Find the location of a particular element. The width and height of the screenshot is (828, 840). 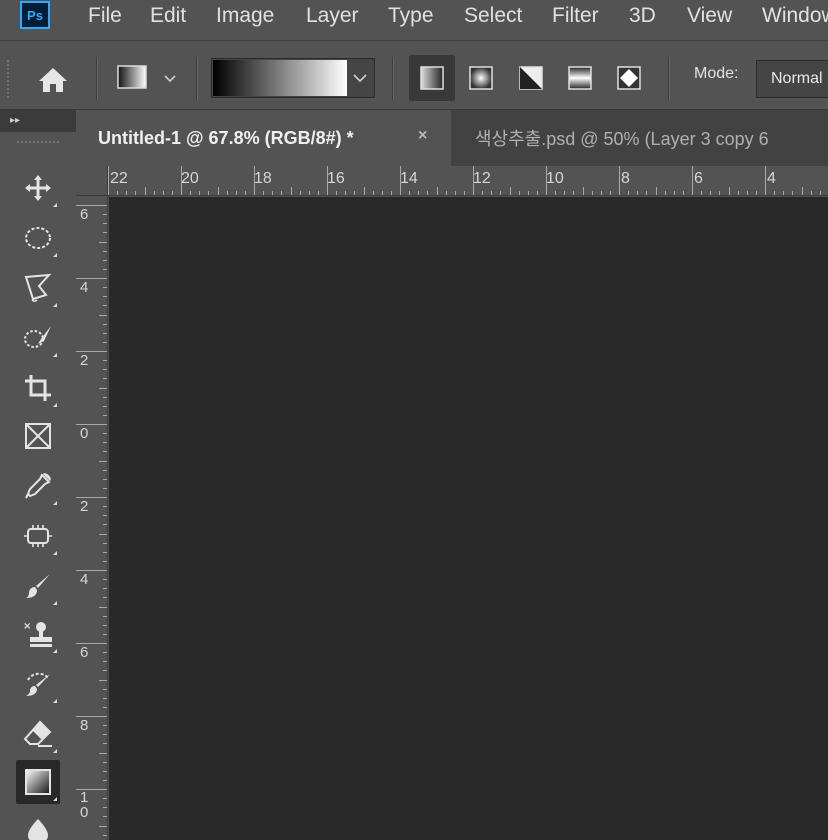

menu-edit: Edit is located at coordinates (168, 16).